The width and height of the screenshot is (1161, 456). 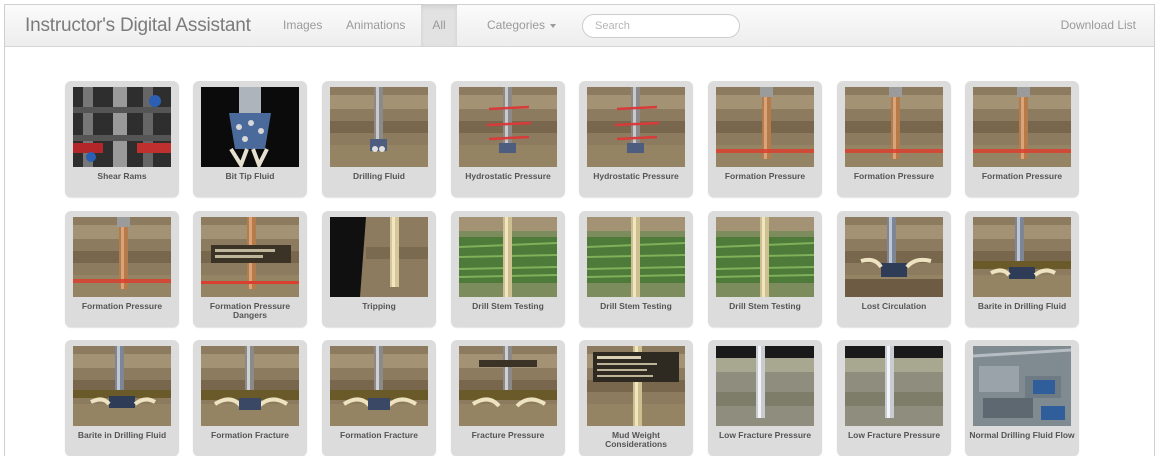 What do you see at coordinates (122, 127) in the screenshot?
I see `shear-rams-thumbnail` at bounding box center [122, 127].